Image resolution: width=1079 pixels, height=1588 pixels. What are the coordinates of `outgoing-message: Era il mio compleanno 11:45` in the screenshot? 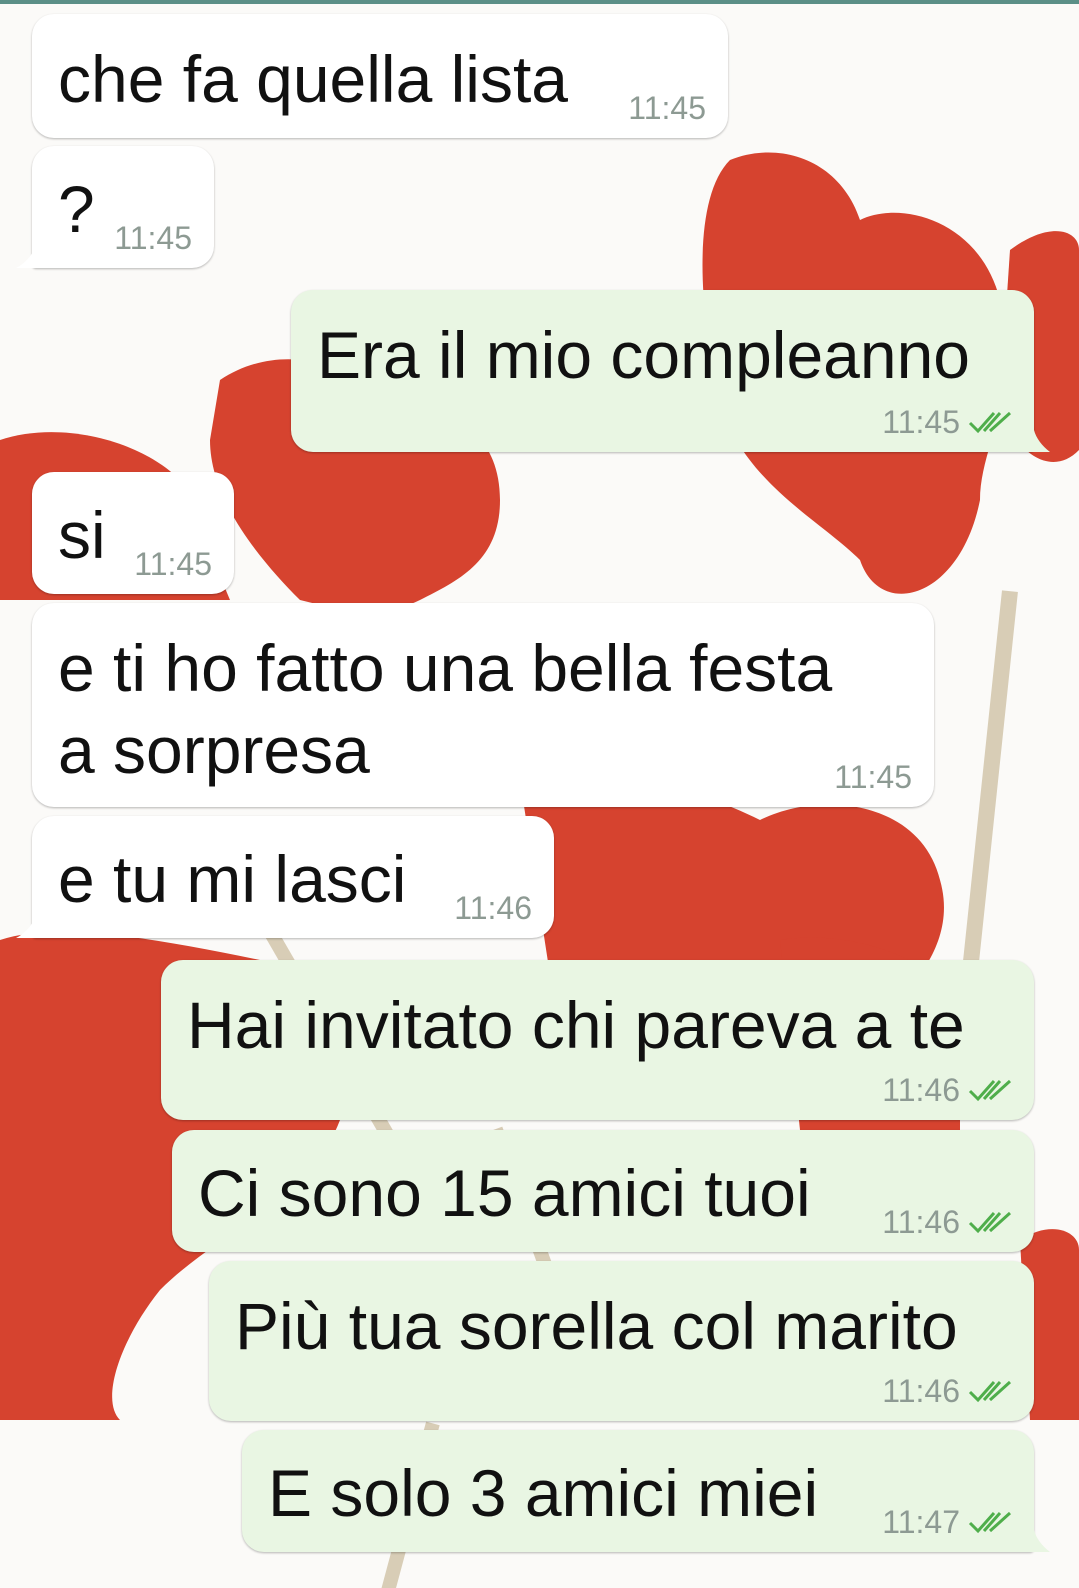 It's located at (662, 371).